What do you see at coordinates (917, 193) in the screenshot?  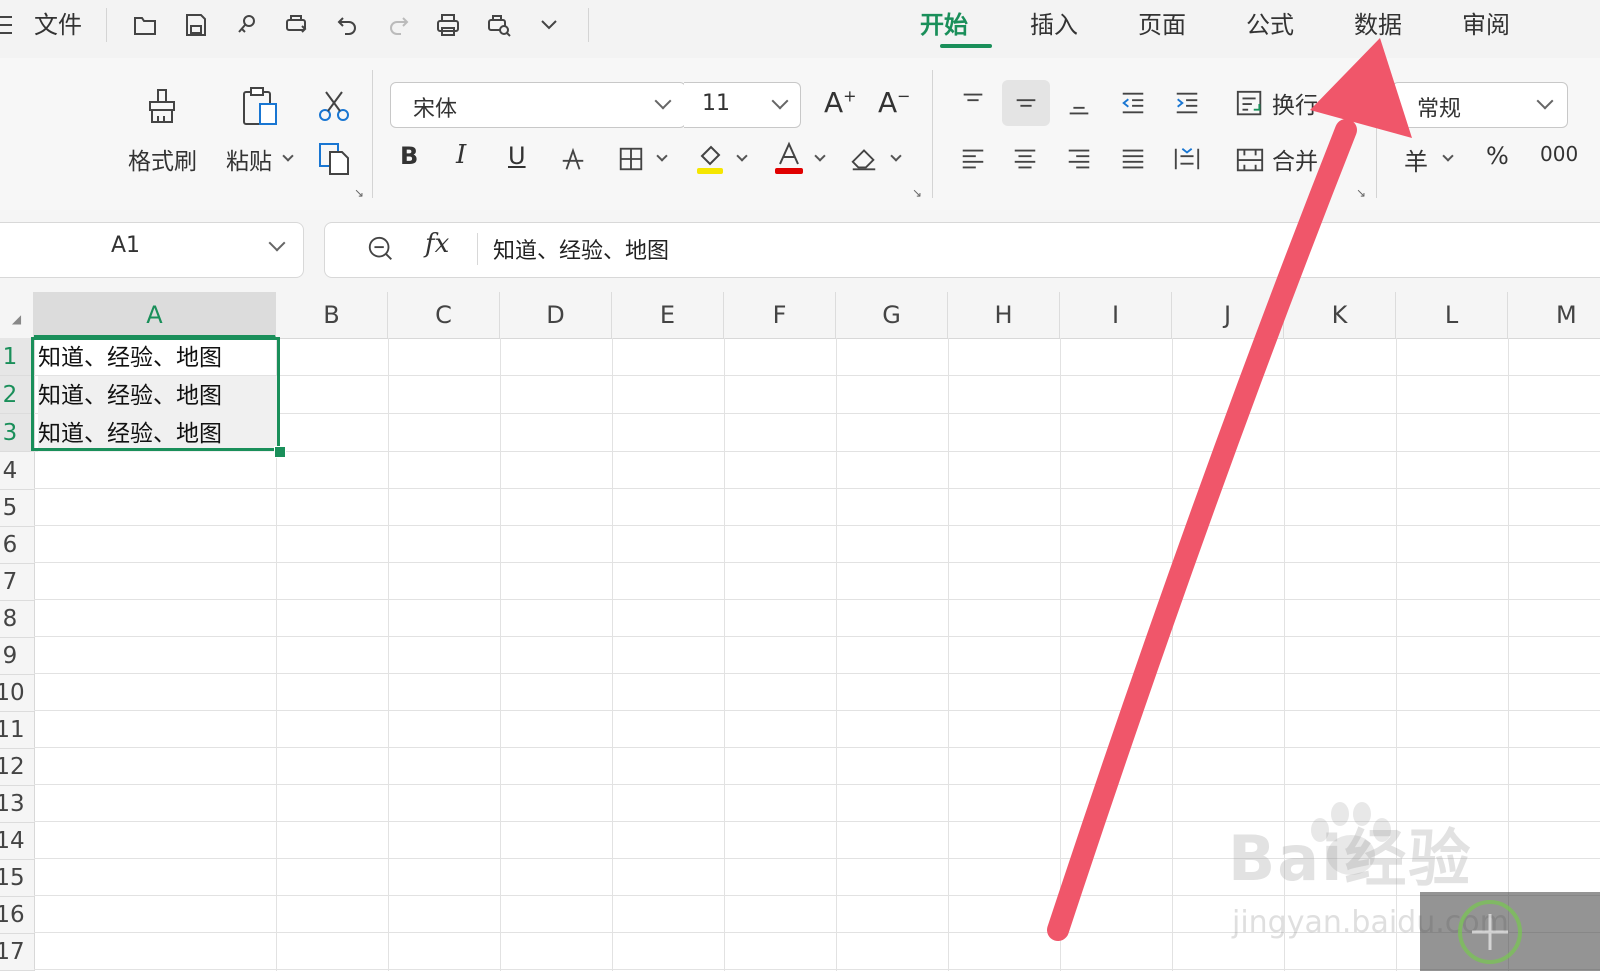 I see `font-dialog-icon: ↘` at bounding box center [917, 193].